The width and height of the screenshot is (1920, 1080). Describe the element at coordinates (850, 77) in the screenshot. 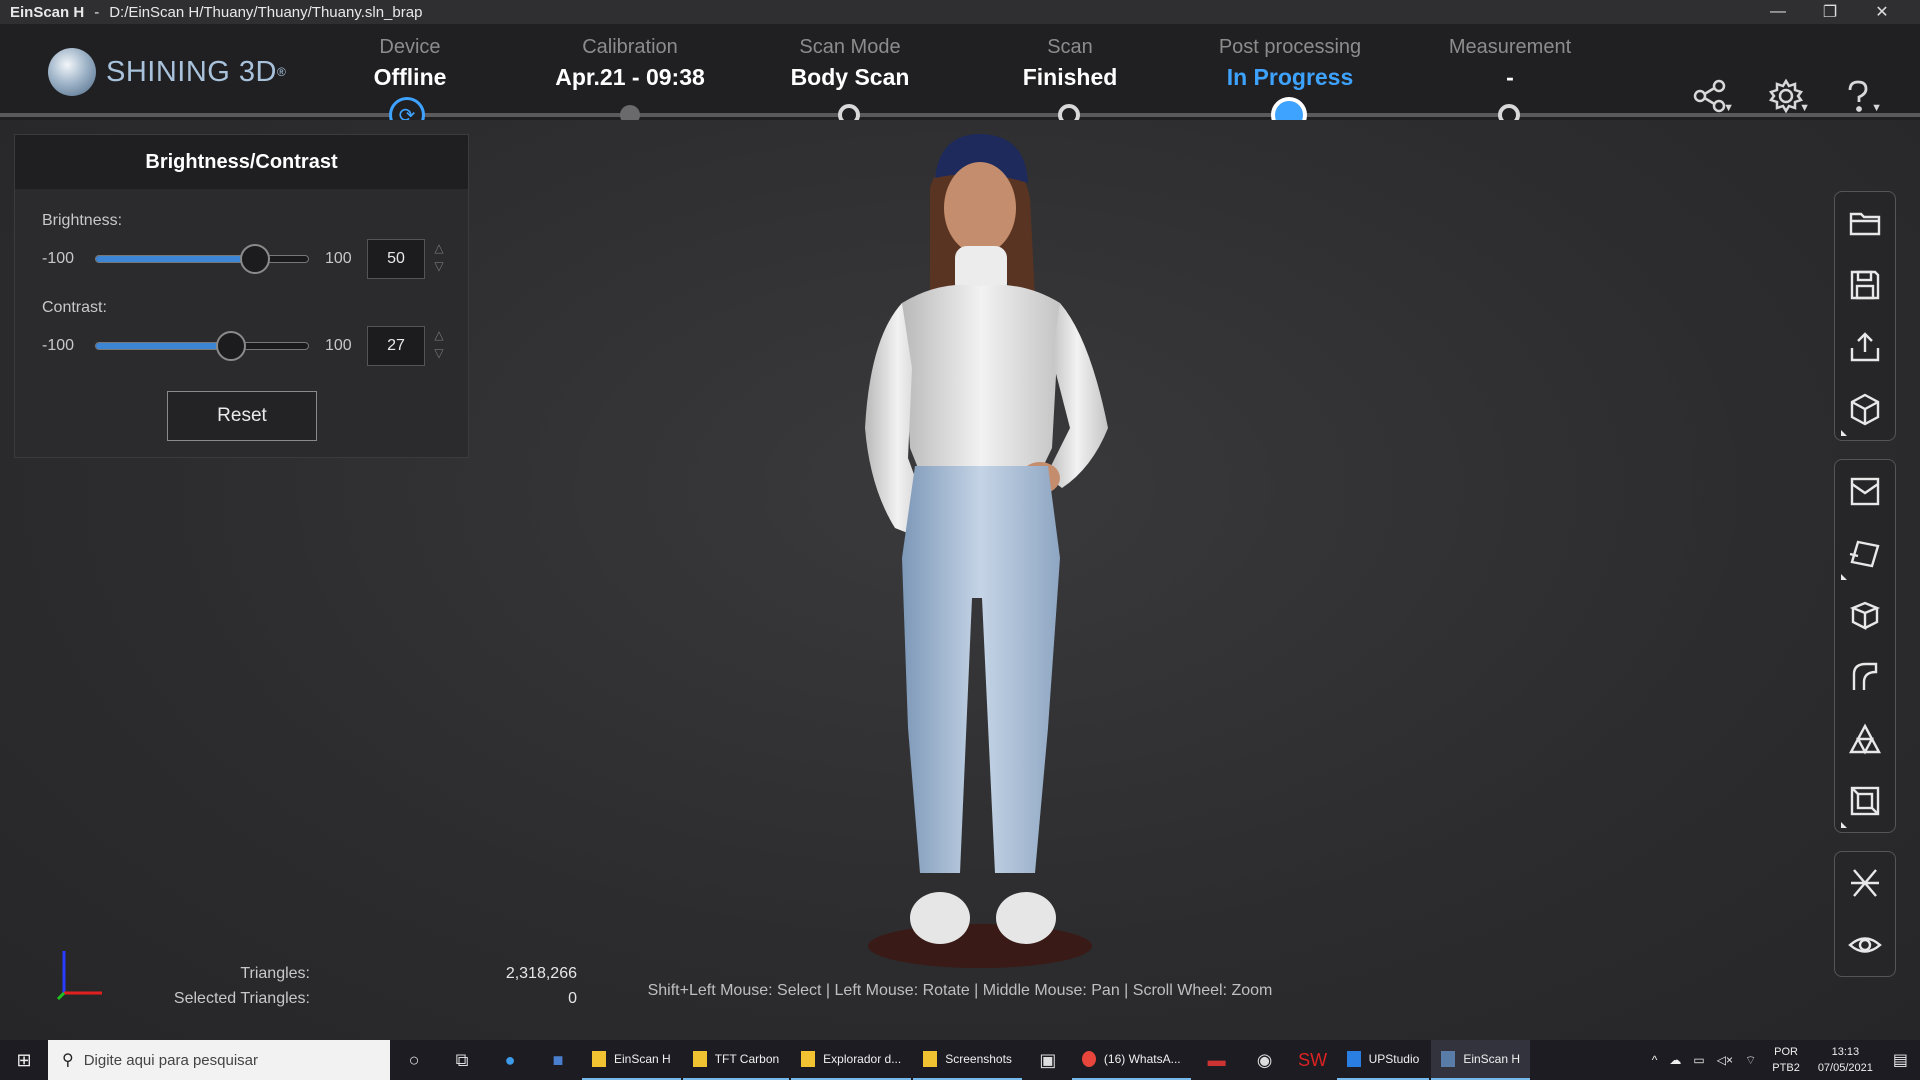

I see `step-value: Body Scan` at that location.